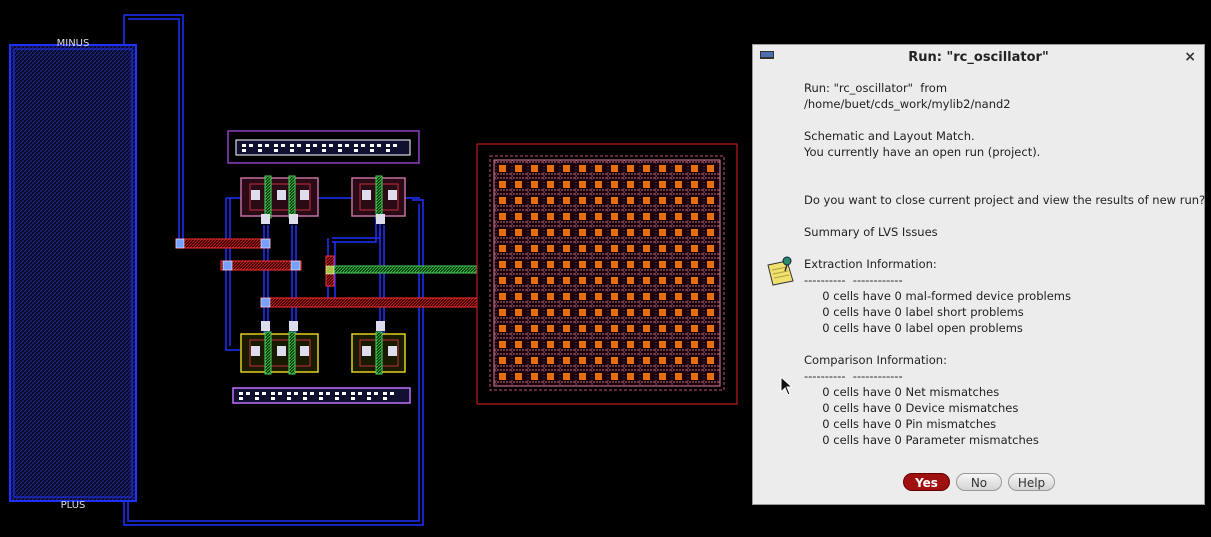 This screenshot has height=537, width=1211. What do you see at coordinates (871, 232) in the screenshot?
I see `message-line: Summary of LVS Issues` at bounding box center [871, 232].